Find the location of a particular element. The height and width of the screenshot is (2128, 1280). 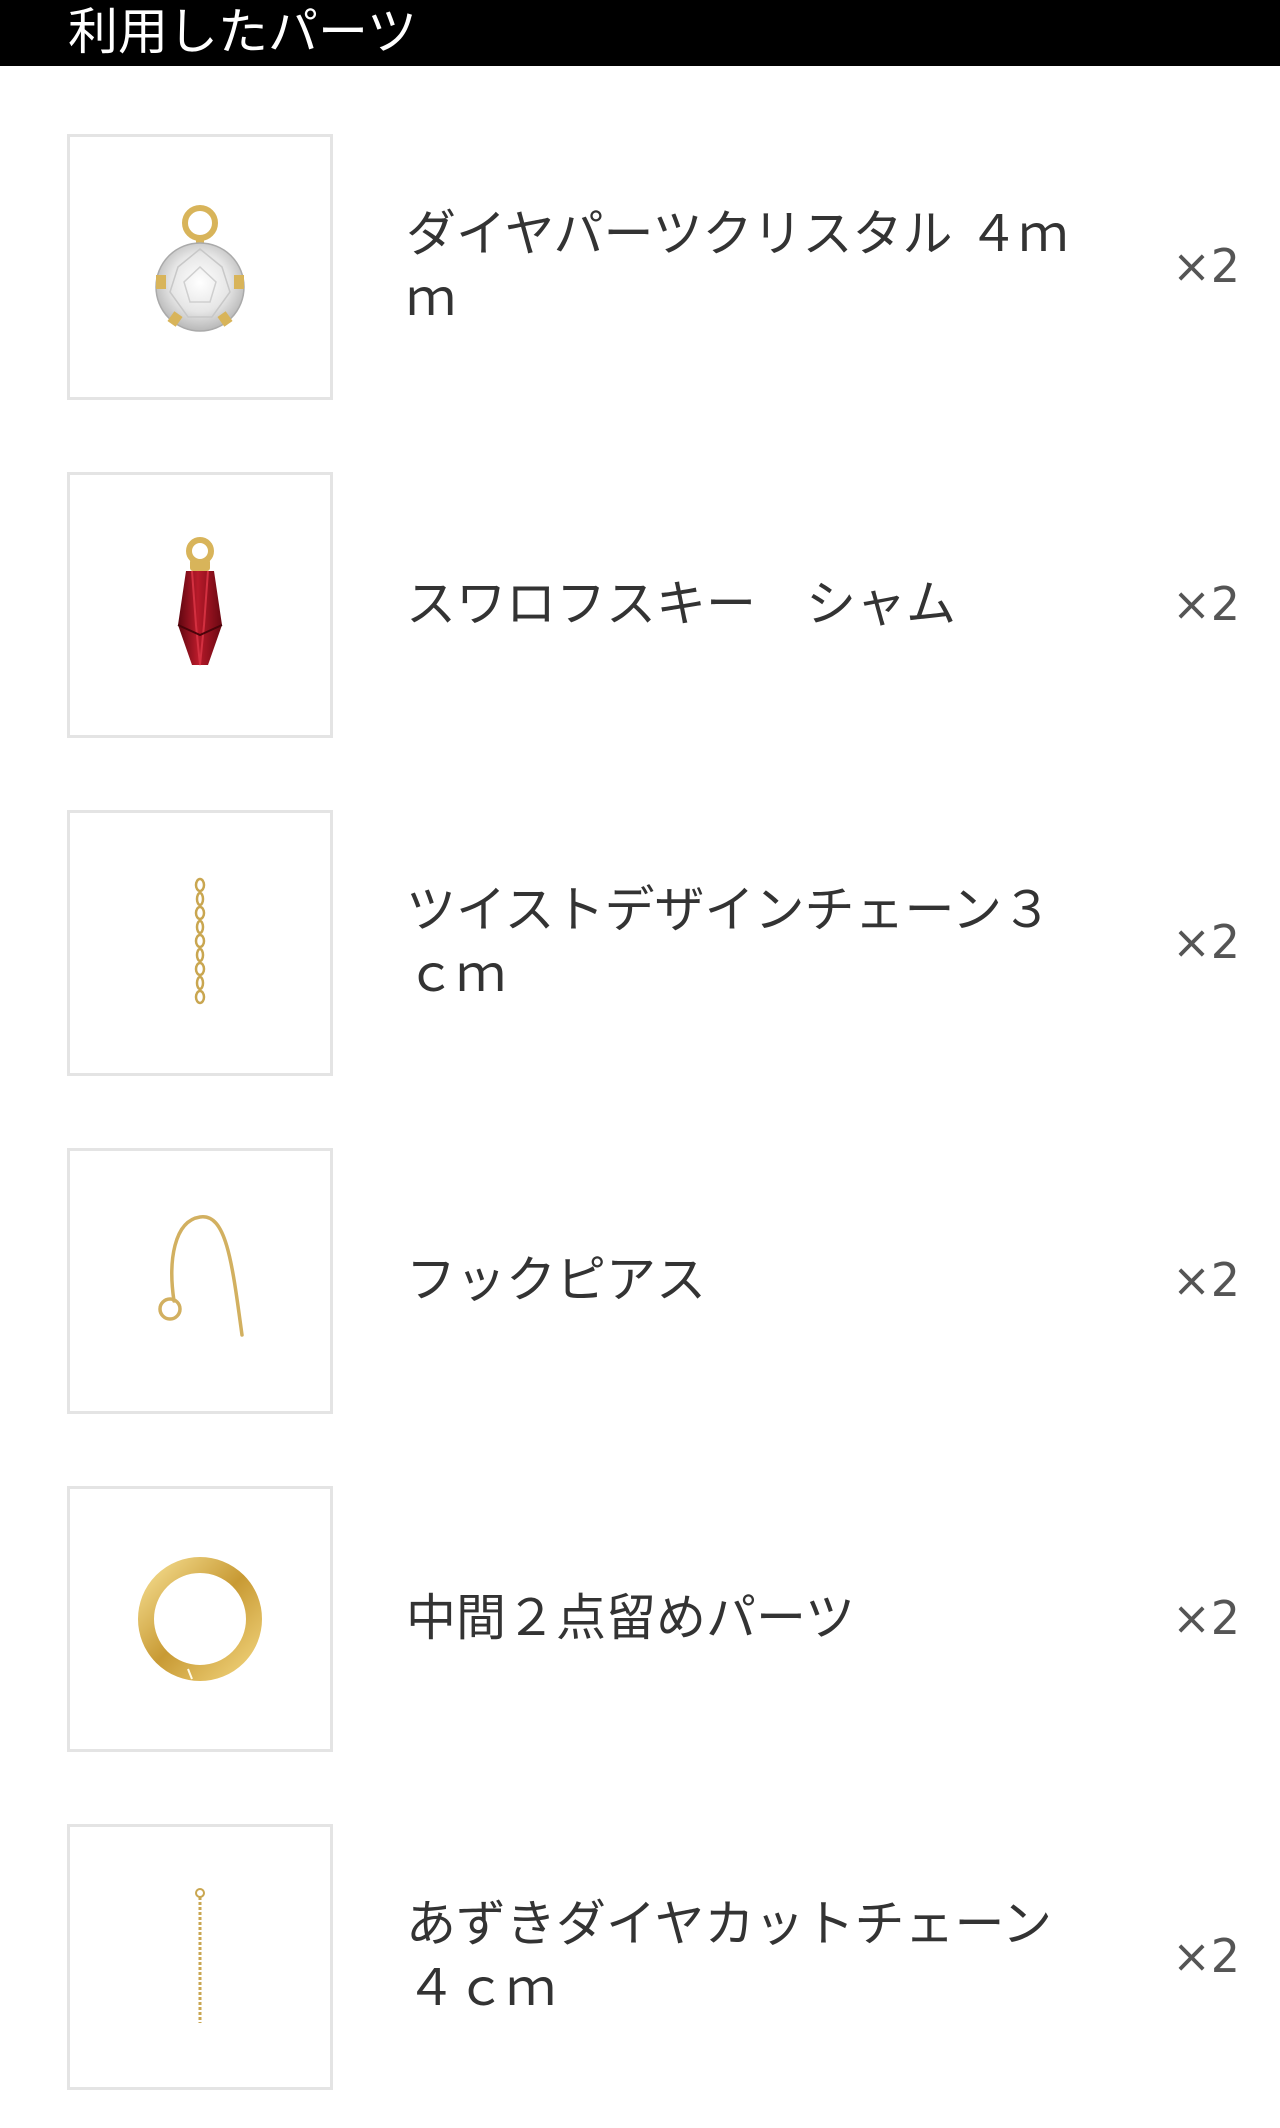

part-name: フックピアス is located at coordinates (556, 1280).